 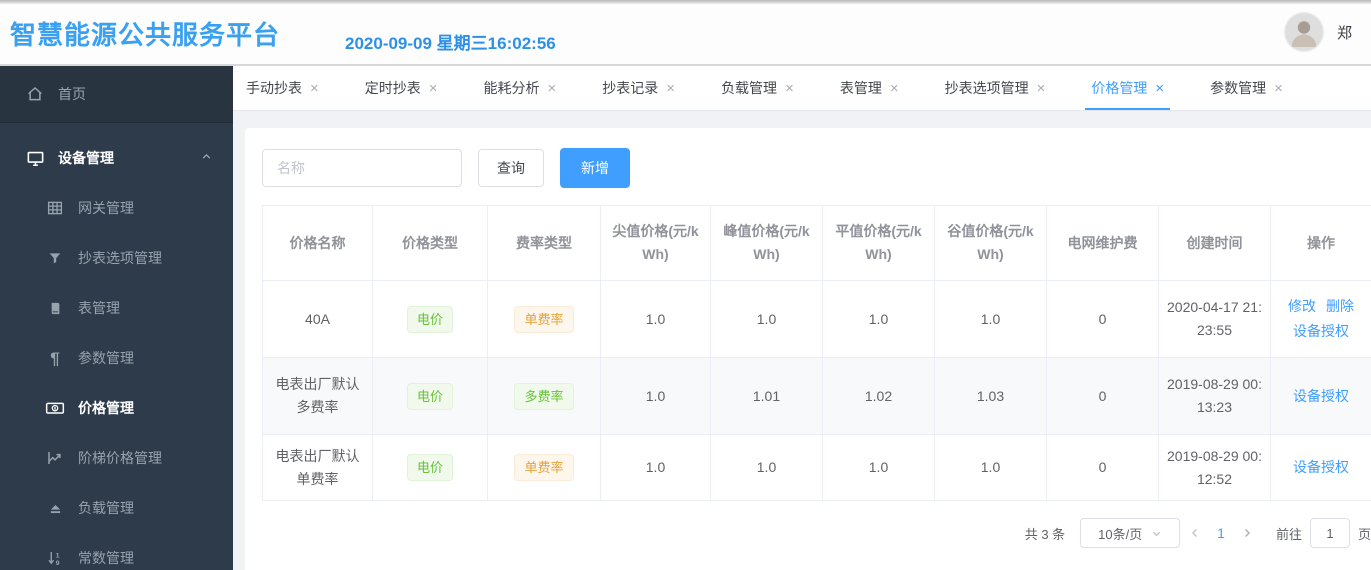 I want to click on tab-item-5: 表管理 ×, so click(x=869, y=88).